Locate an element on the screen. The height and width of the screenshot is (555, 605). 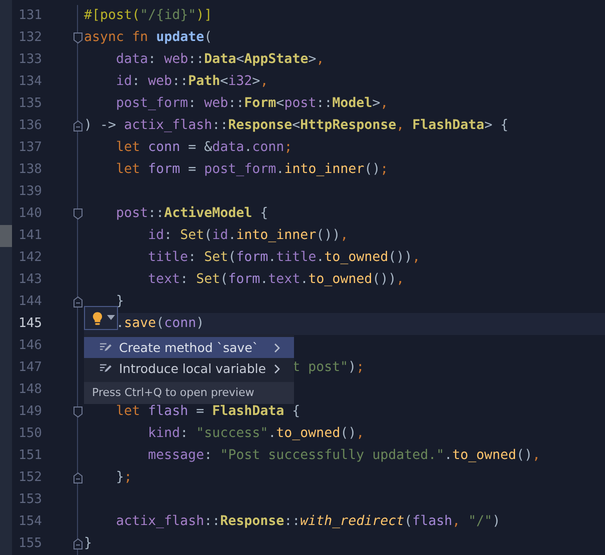
line-number: 147 is located at coordinates (30, 368).